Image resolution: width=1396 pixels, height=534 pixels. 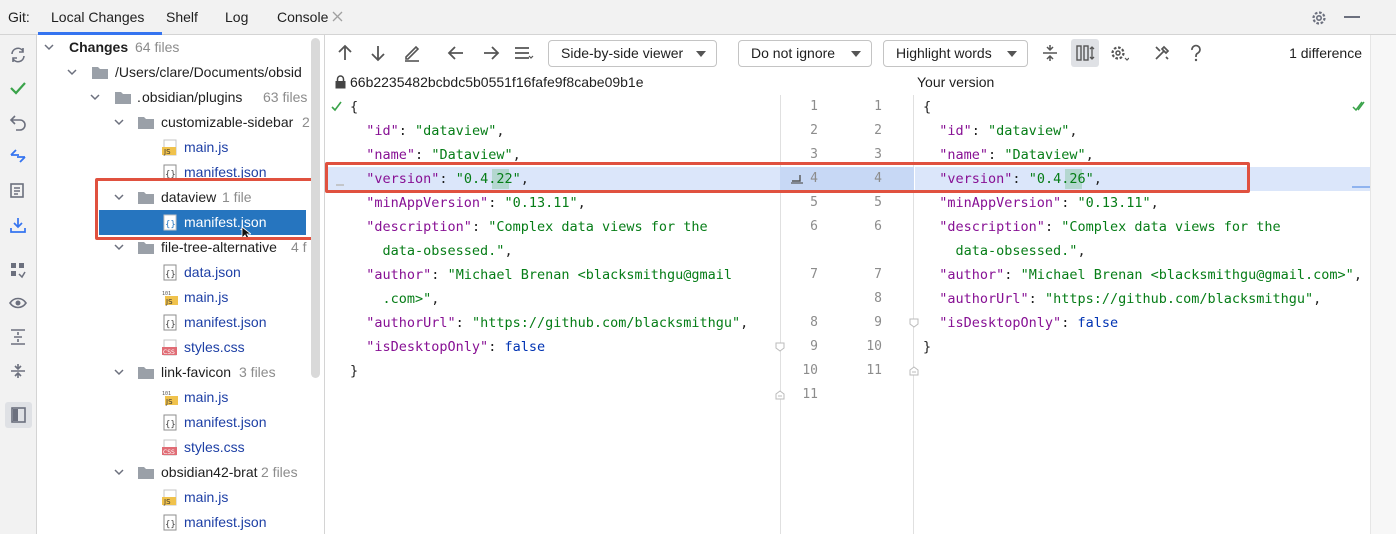 What do you see at coordinates (18, 191) in the screenshot?
I see `commit-message-icon` at bounding box center [18, 191].